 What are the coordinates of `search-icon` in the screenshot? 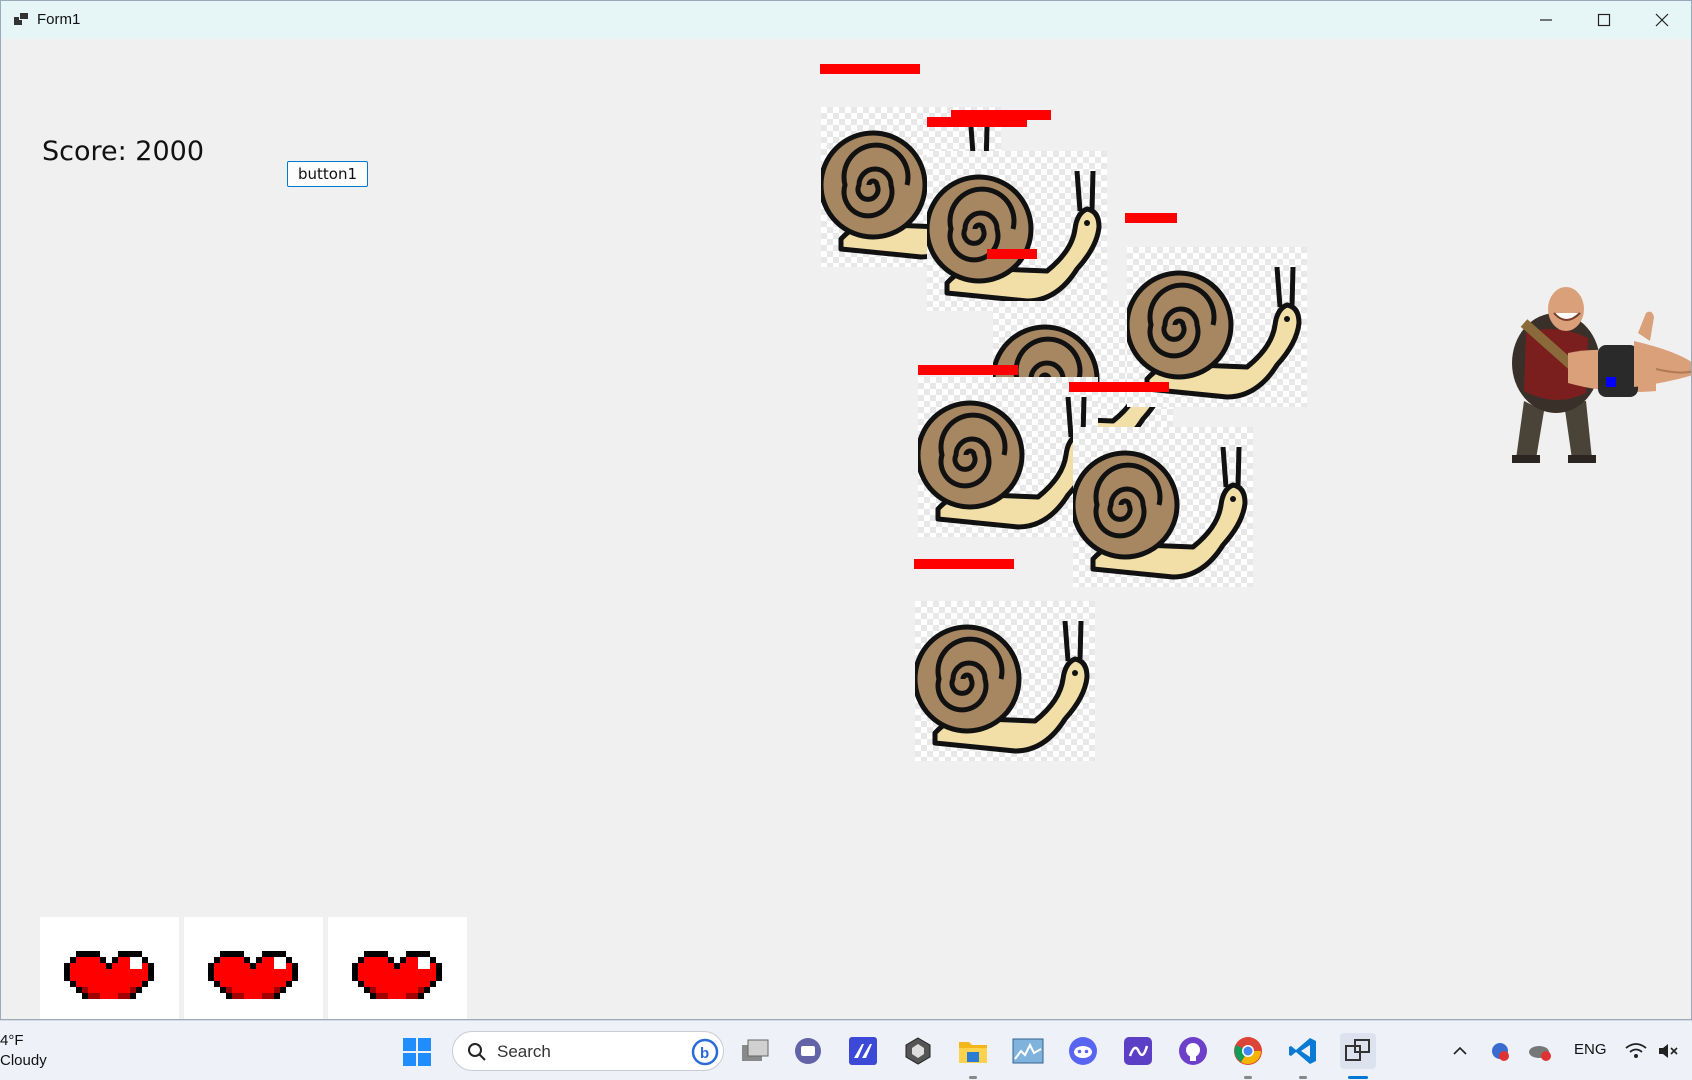 It's located at (477, 1052).